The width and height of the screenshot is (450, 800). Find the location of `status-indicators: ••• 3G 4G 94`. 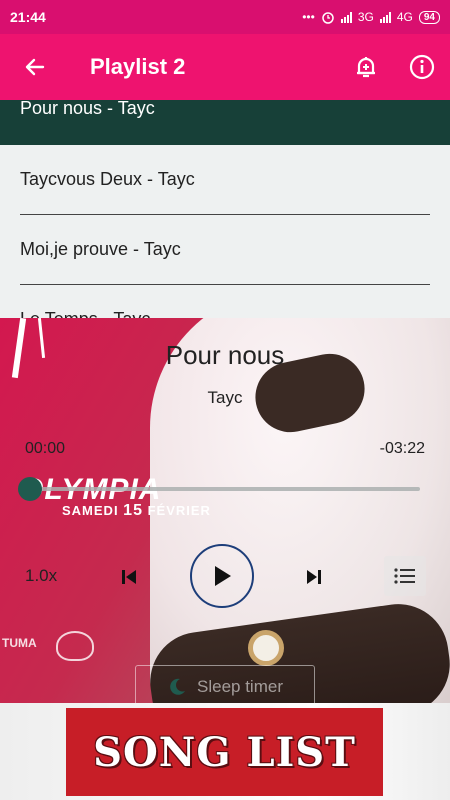

status-indicators: ••• 3G 4G 94 is located at coordinates (371, 17).